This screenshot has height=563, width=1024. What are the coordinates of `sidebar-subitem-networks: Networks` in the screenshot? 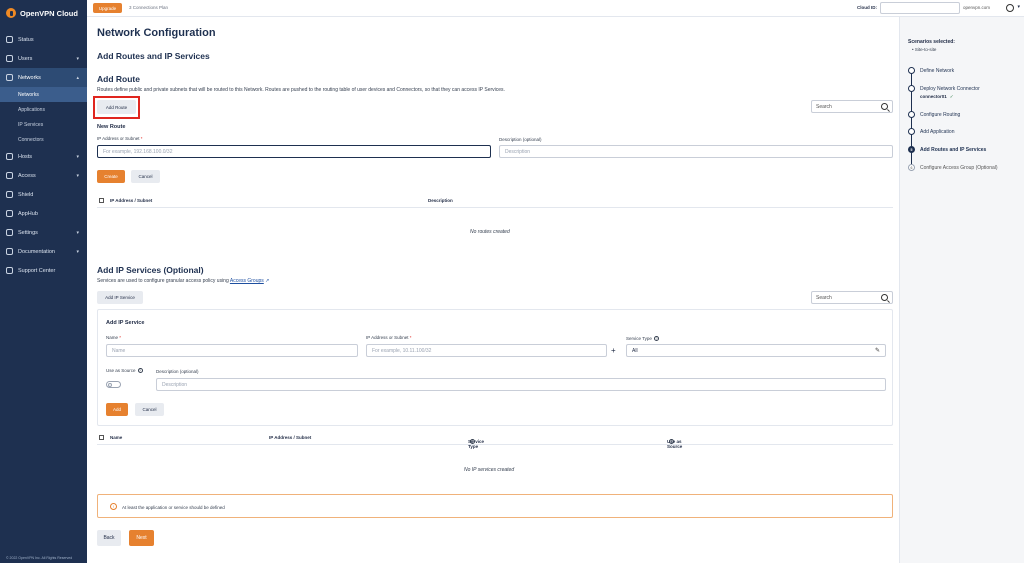 It's located at (43, 94).